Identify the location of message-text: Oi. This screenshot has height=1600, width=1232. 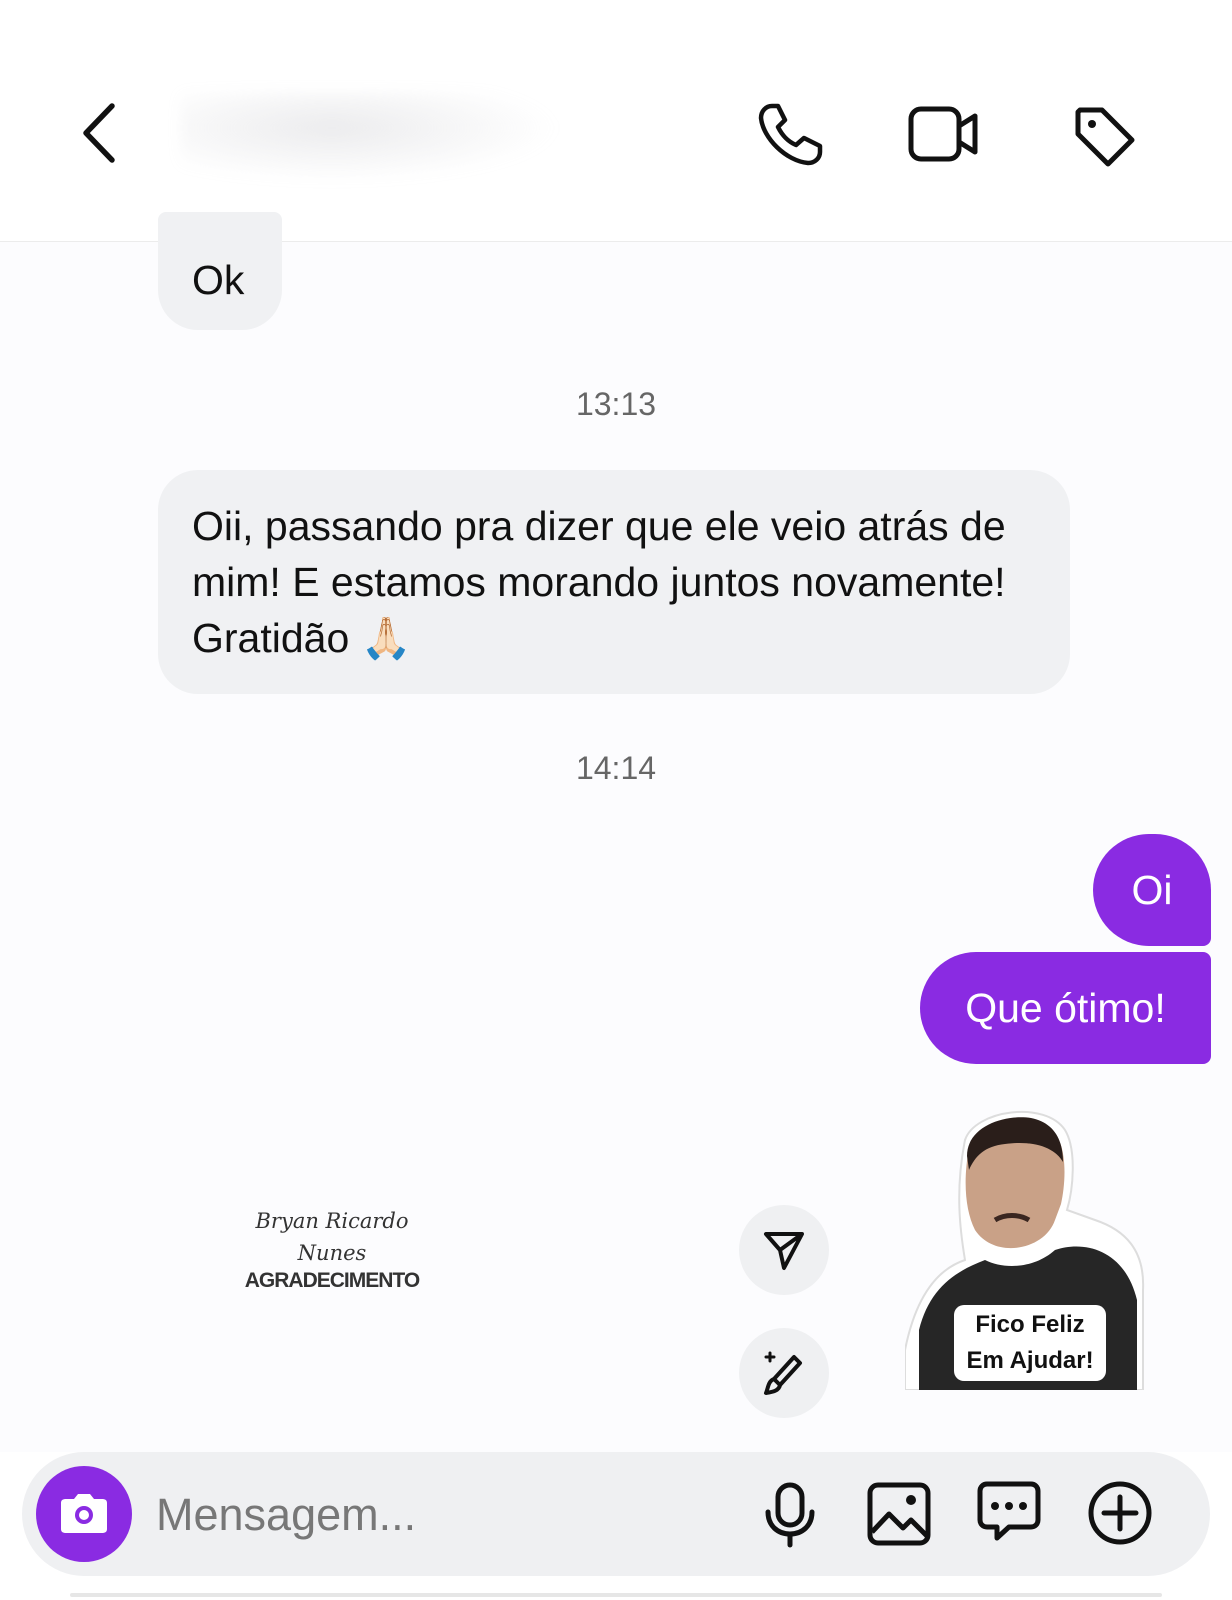
(1152, 890).